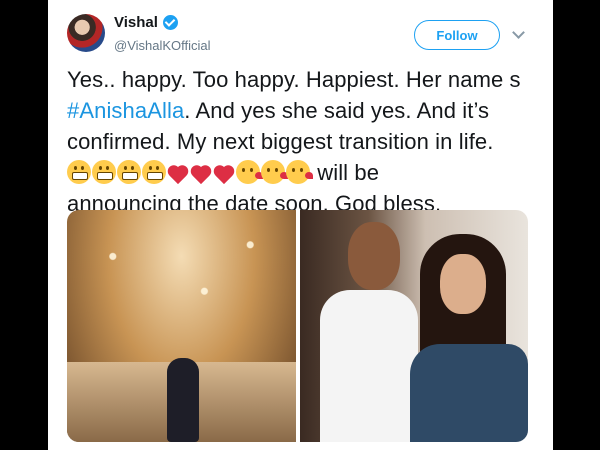  I want to click on woman-face, so click(463, 284).